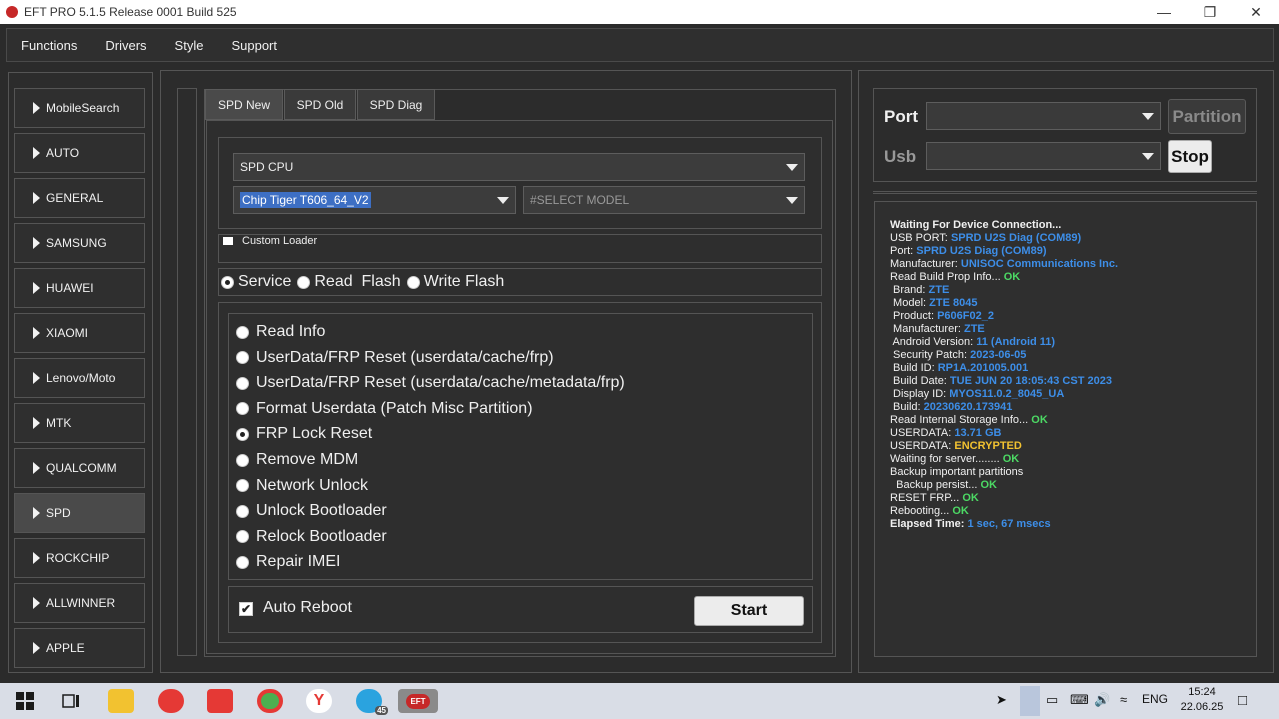  Describe the element at coordinates (254, 45) in the screenshot. I see `menu-support: Support` at that location.